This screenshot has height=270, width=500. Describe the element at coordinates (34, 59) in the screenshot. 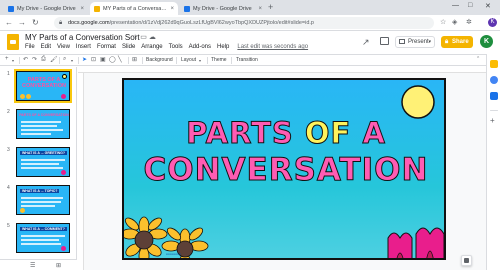

I see `redo-icon: ↷` at that location.